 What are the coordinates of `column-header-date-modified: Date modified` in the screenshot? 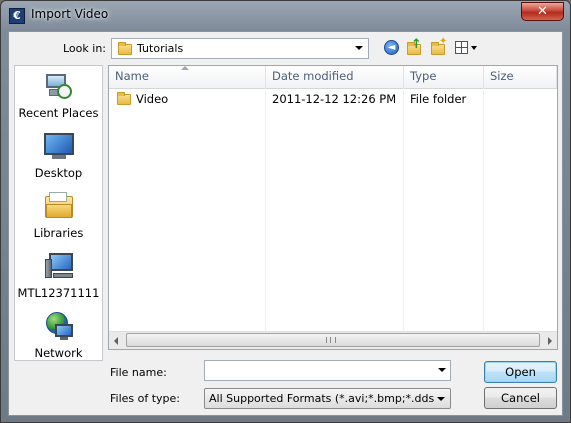 It's located at (335, 77).